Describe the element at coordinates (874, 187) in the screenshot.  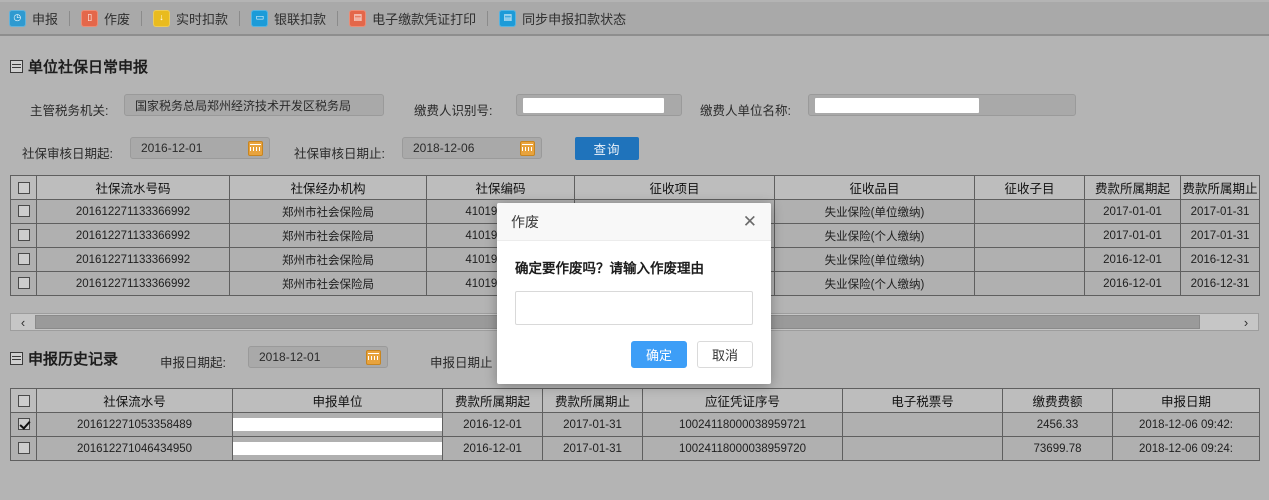
I see `column-header: 征收品目` at that location.